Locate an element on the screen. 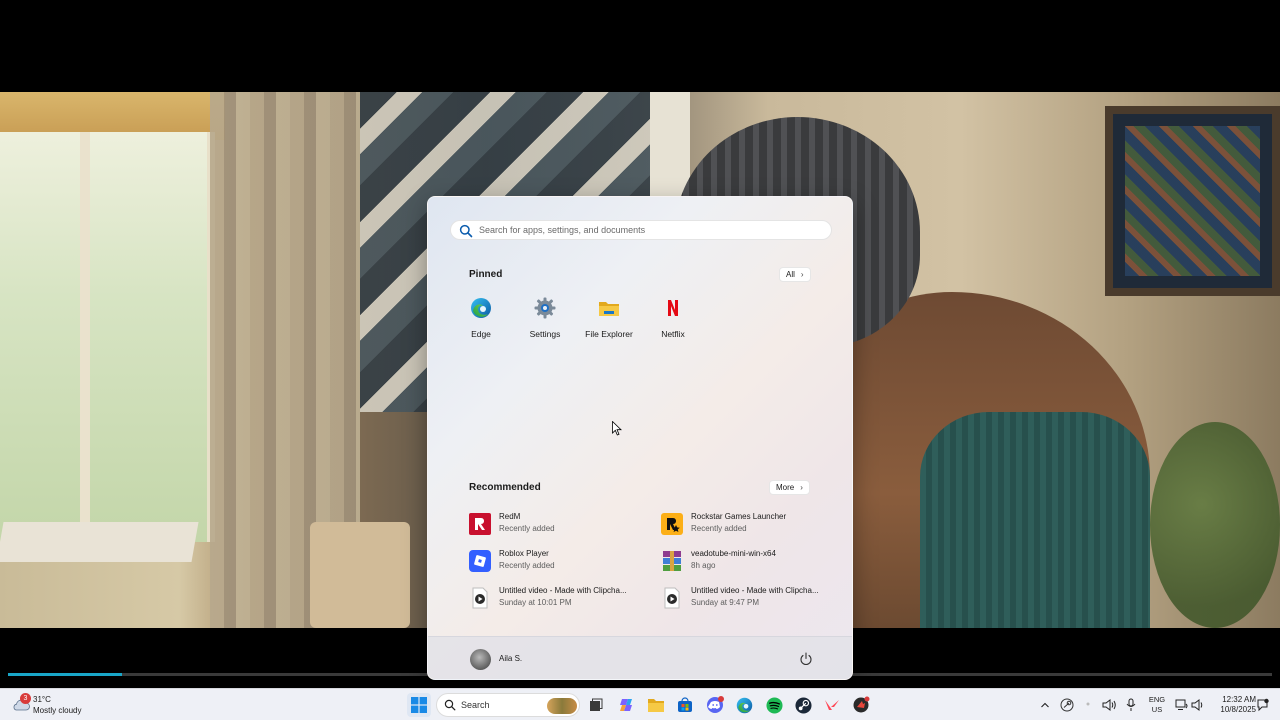  file-explorer-icon is located at coordinates (656, 705).